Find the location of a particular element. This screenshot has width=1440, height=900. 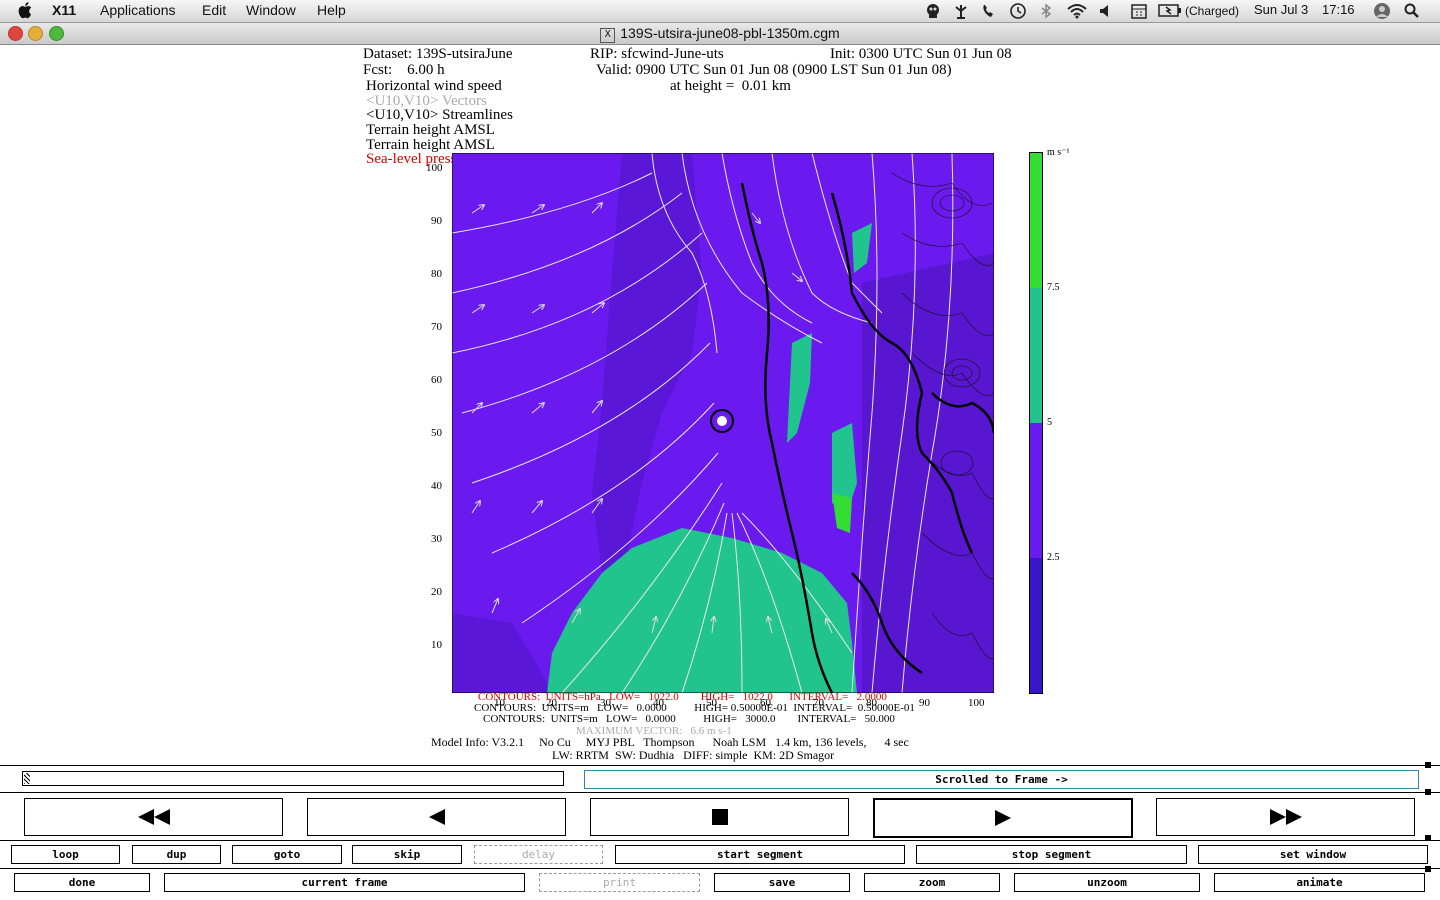

frame-scrollbar is located at coordinates (293, 778).